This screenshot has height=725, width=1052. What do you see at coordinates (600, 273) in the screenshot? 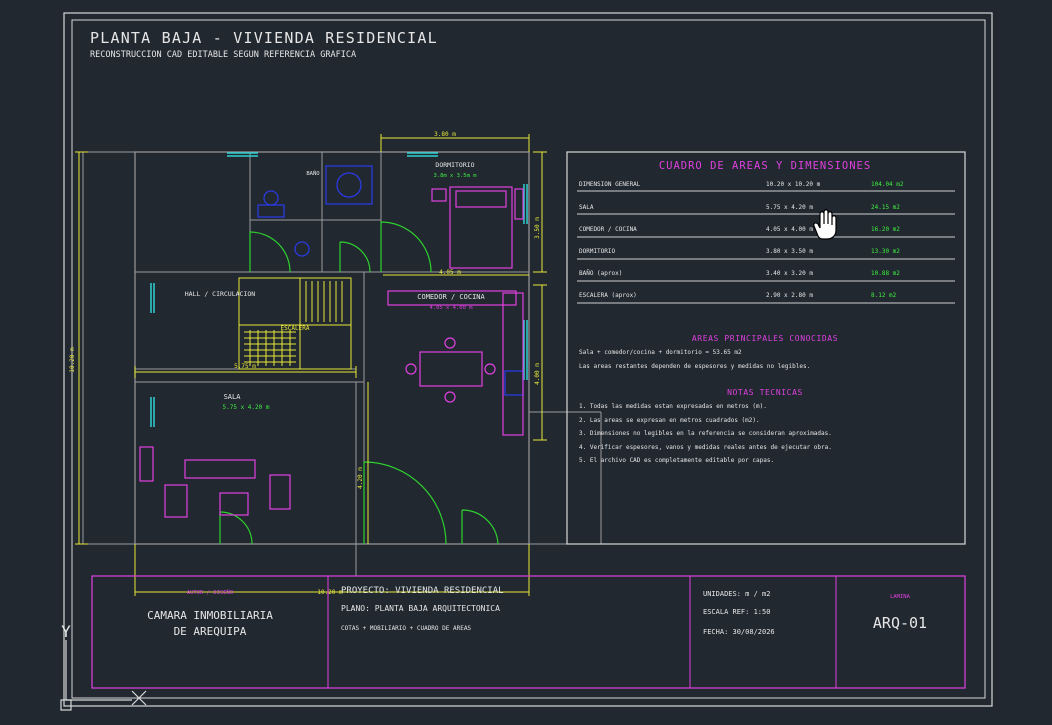
I see `row-name: BAÑO (aprox)` at bounding box center [600, 273].